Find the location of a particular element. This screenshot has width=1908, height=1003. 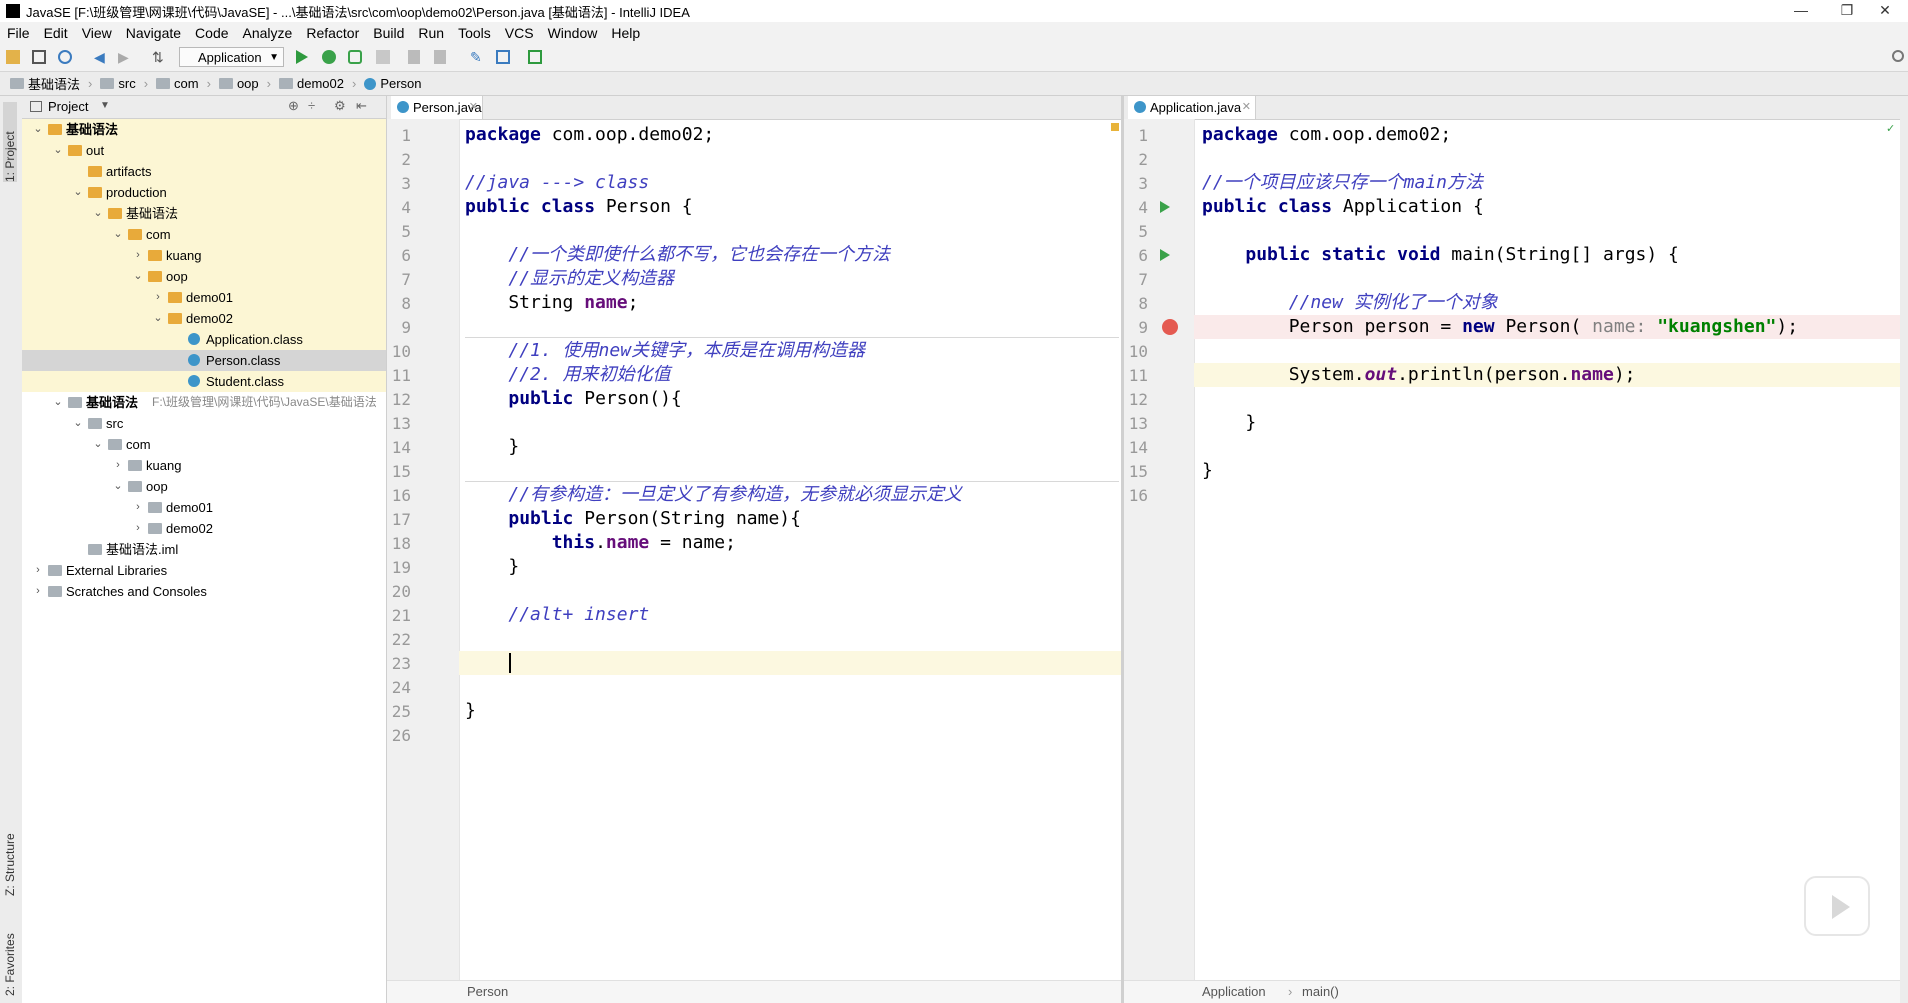

debug-icon is located at coordinates (329, 57).